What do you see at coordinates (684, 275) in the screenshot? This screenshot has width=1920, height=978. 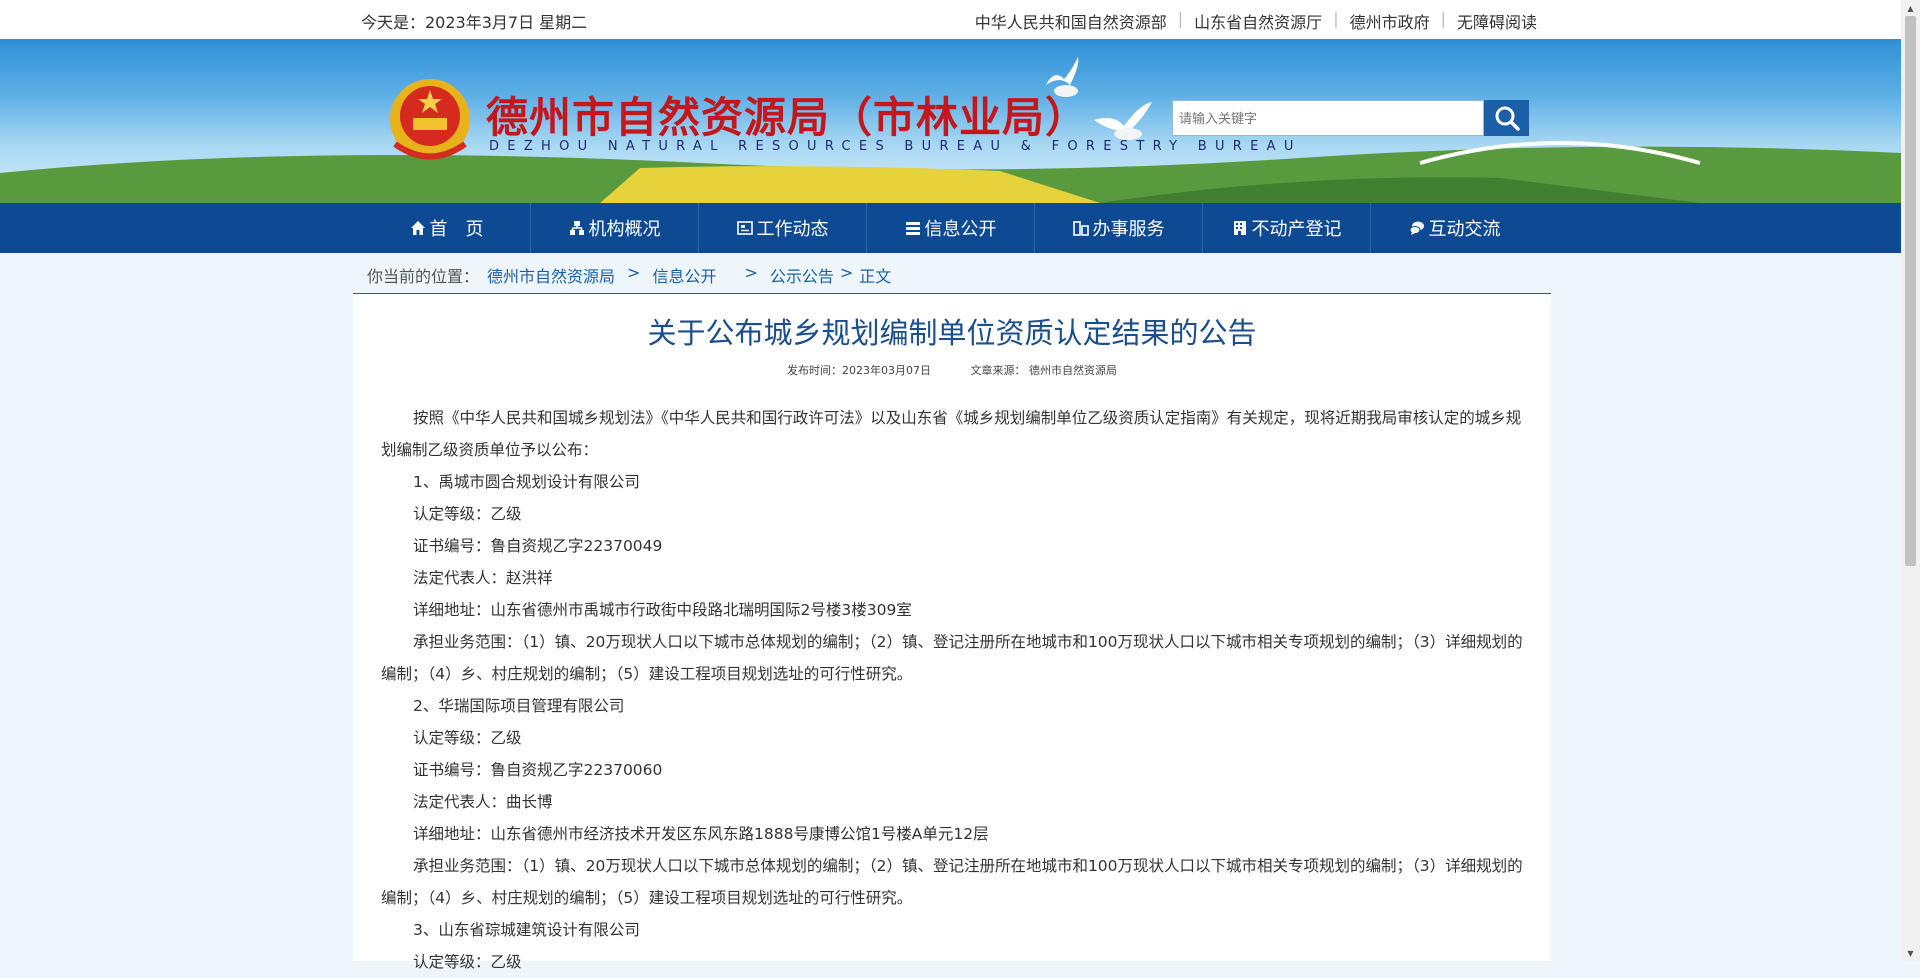 I see `breadcrumb-info: 信息公开` at bounding box center [684, 275].